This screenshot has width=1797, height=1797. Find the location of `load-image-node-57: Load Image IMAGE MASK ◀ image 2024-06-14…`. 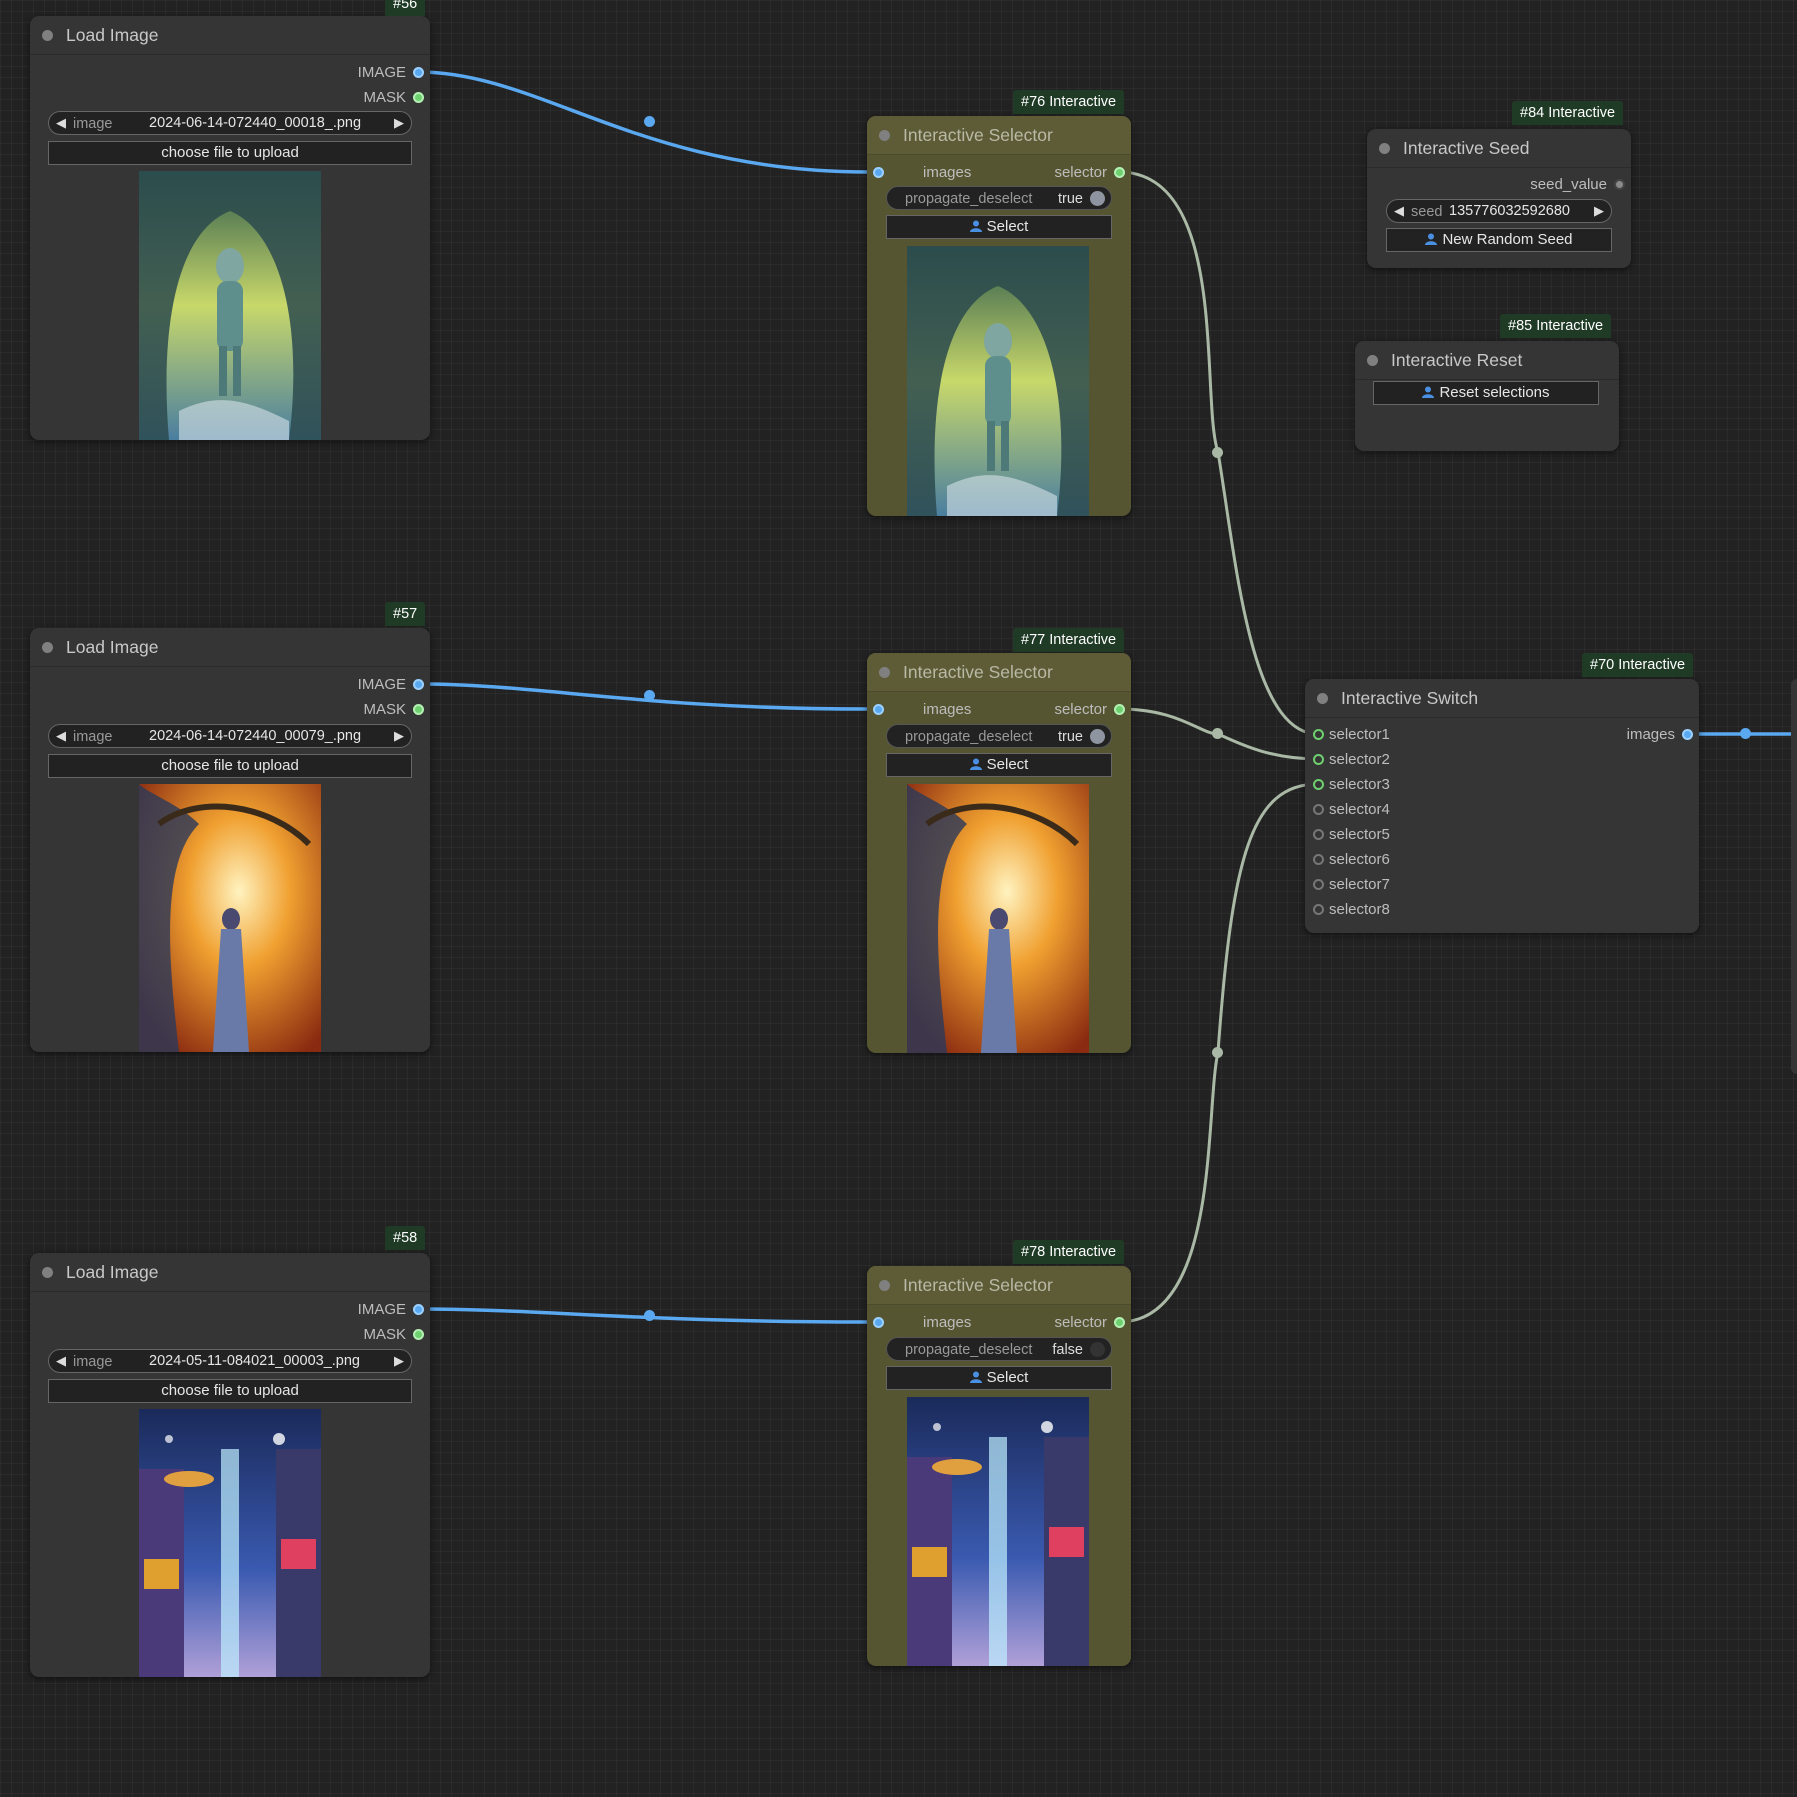

load-image-node-57: Load Image IMAGE MASK ◀ image 2024-06-14… is located at coordinates (230, 840).